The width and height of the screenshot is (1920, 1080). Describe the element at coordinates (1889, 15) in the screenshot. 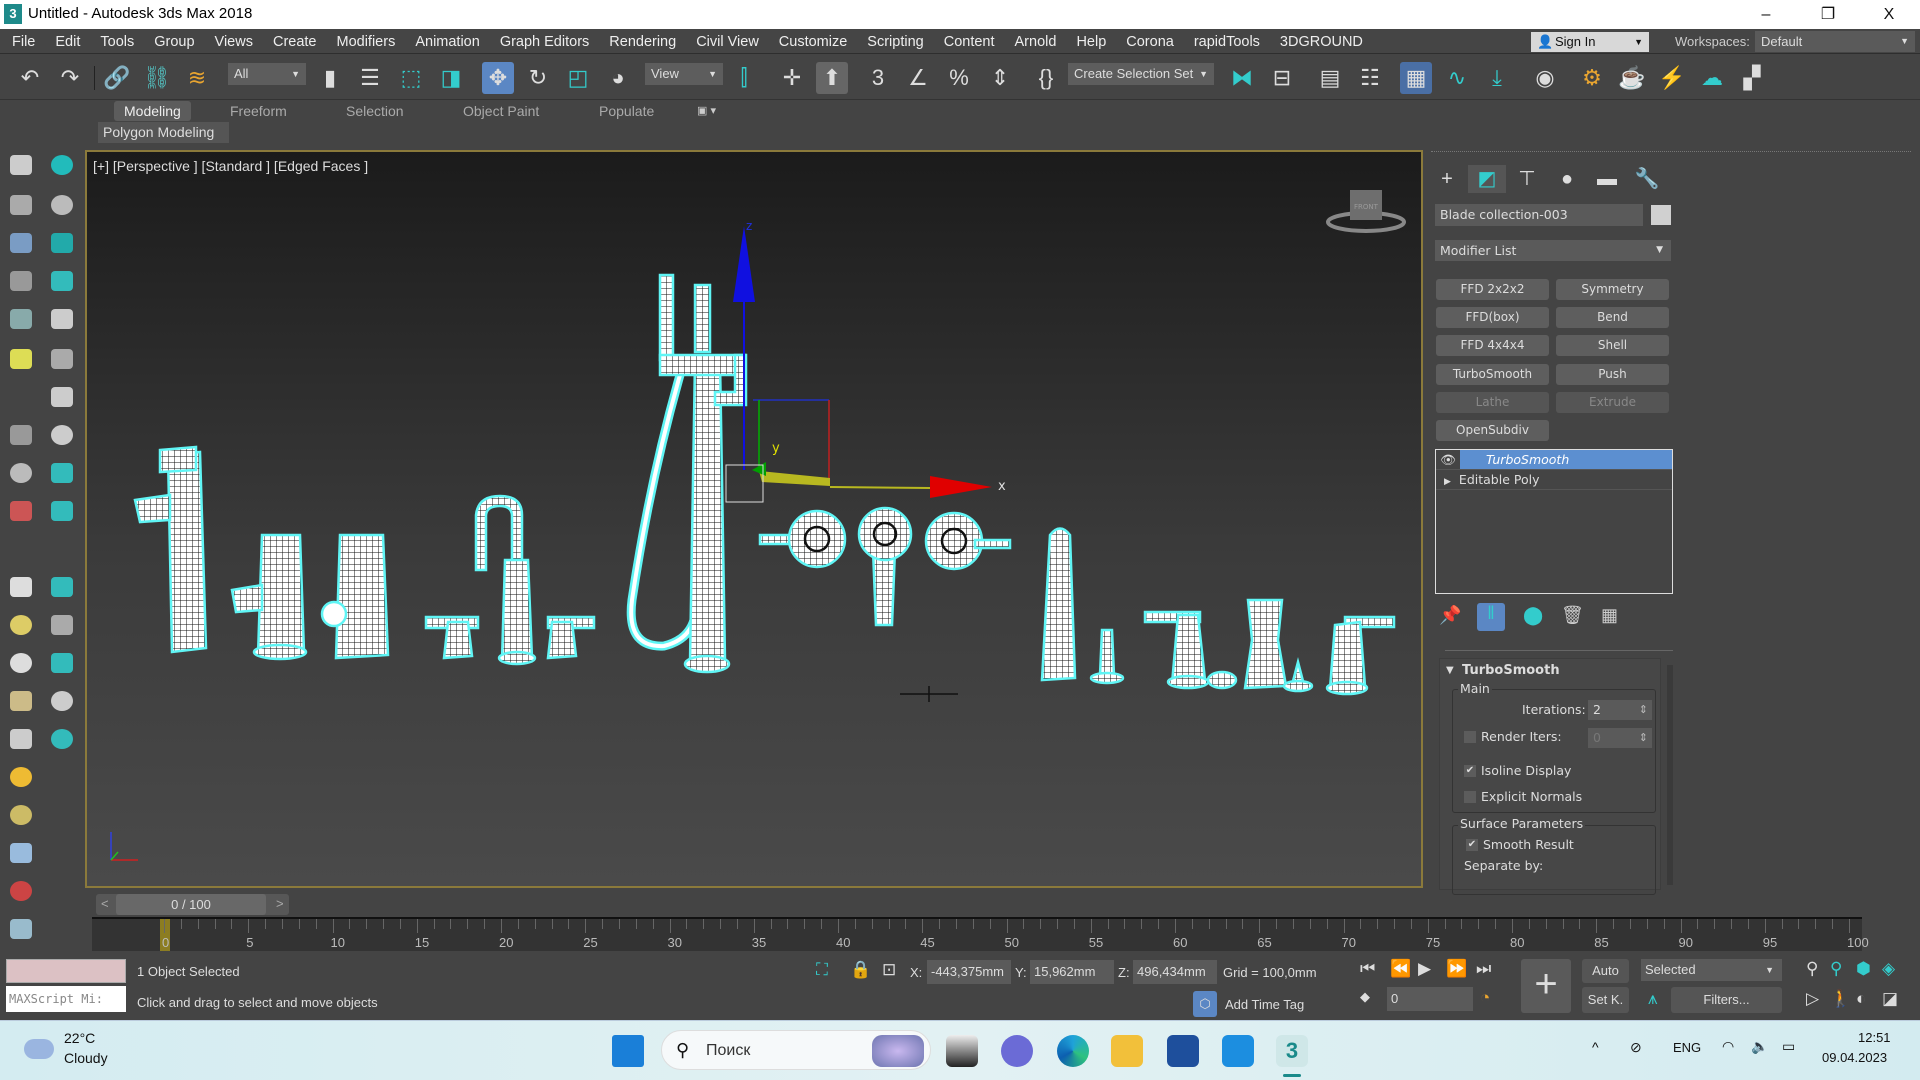

I see `close-button: X` at that location.